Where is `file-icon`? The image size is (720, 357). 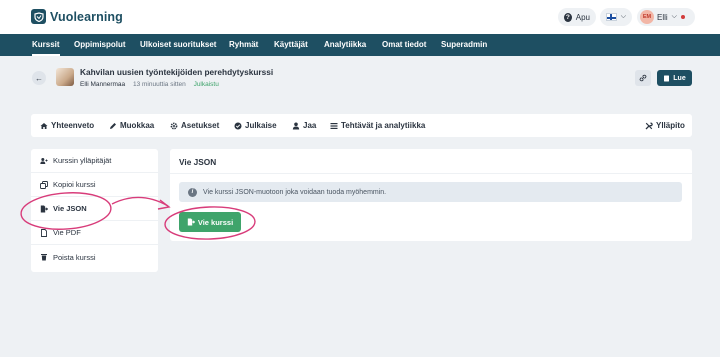 file-icon is located at coordinates (44, 232).